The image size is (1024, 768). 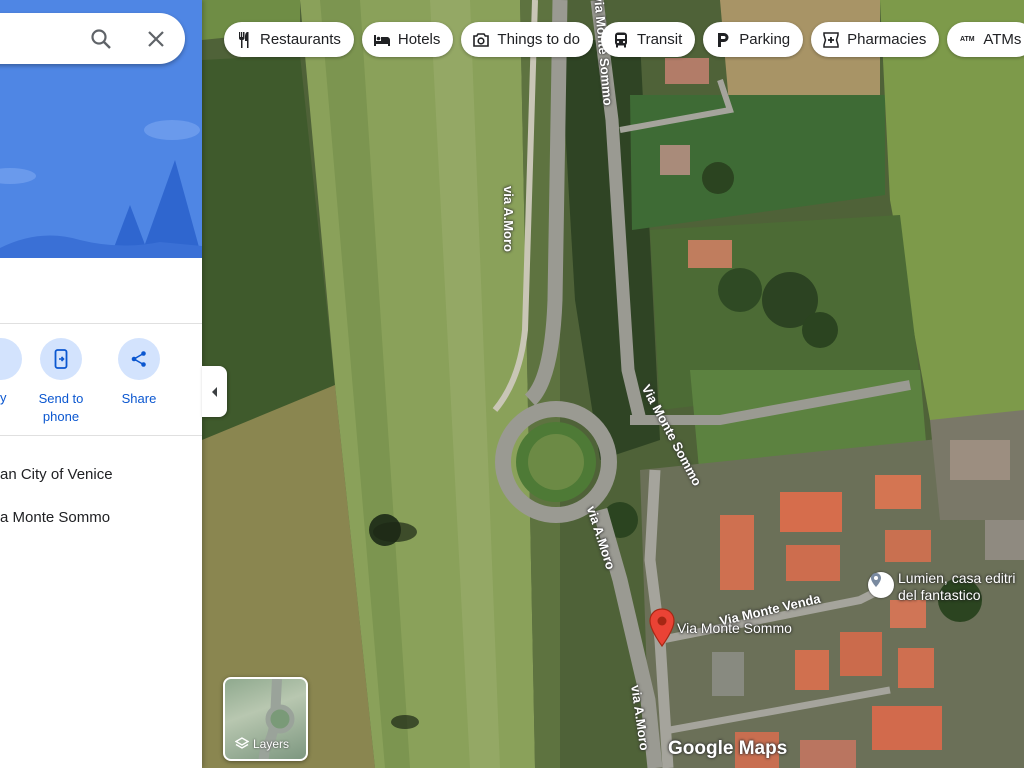 I want to click on action-icon, so click(x=11, y=359).